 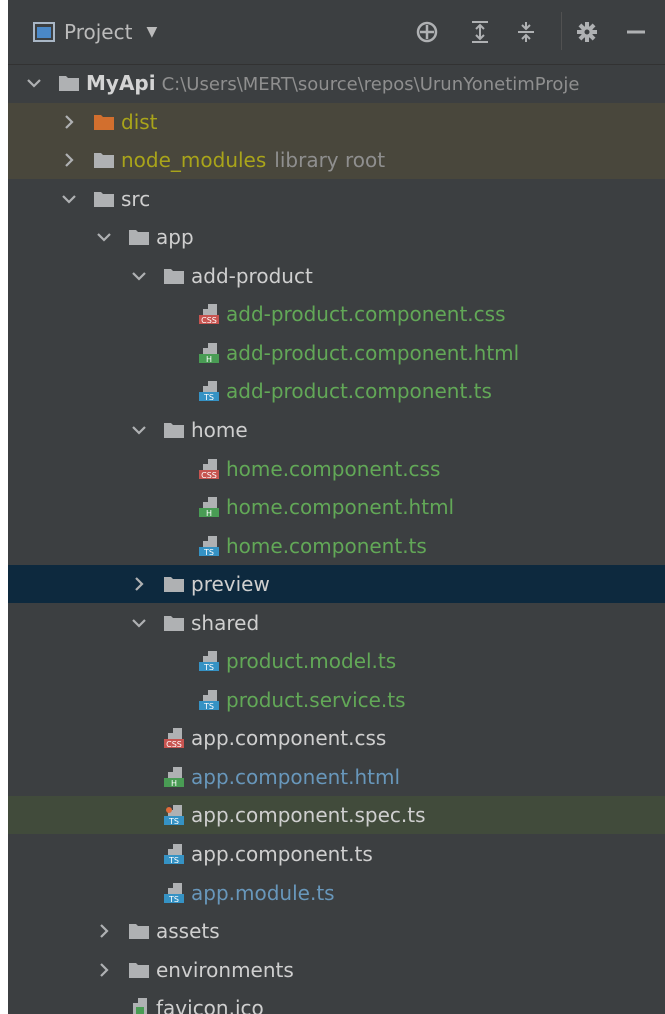 What do you see at coordinates (209, 359) in the screenshot?
I see `svg-text: H` at bounding box center [209, 359].